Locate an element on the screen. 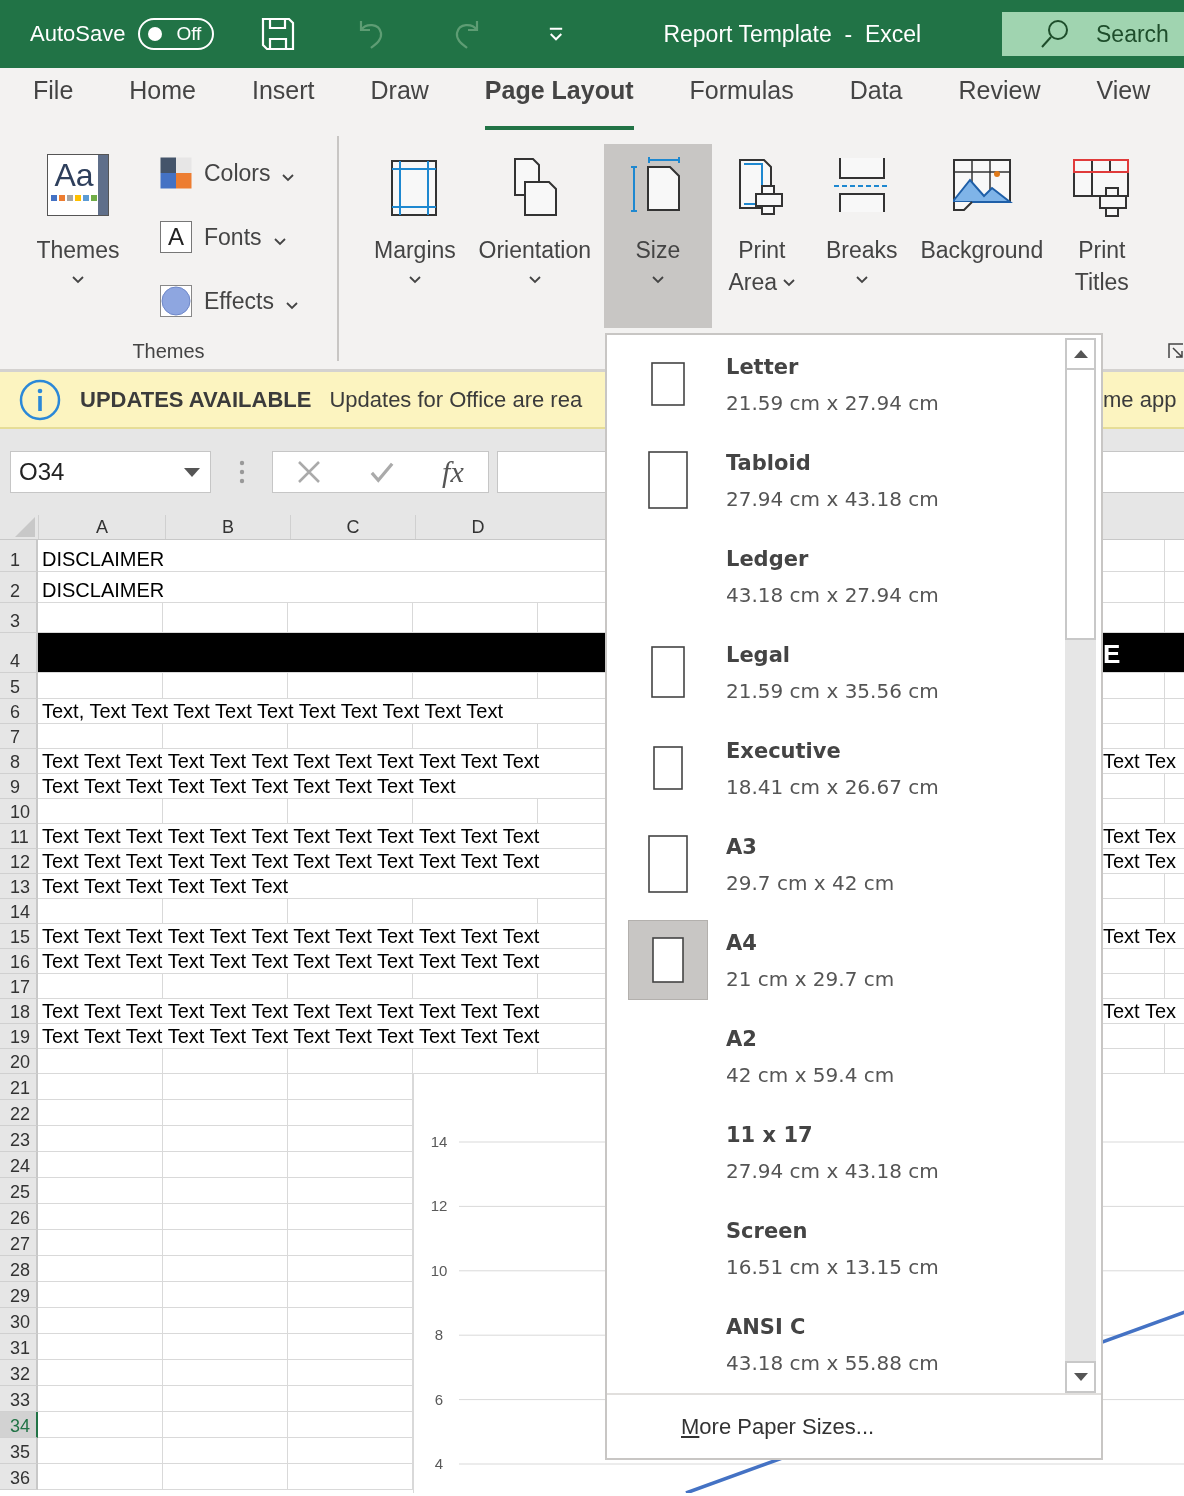 The image size is (1184, 1496). row-header: 4 is located at coordinates (19, 653).